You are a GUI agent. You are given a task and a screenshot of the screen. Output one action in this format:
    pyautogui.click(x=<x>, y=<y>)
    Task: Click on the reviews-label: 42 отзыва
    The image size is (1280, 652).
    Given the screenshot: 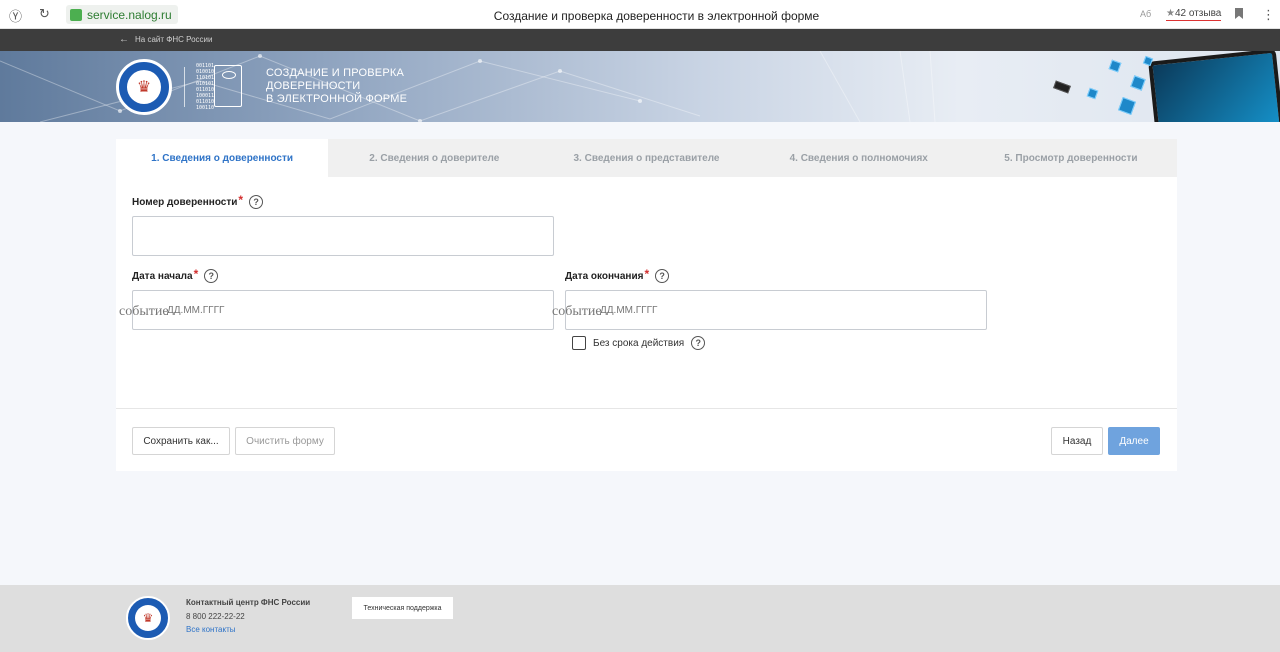 What is the action you would take?
    pyautogui.click(x=1198, y=13)
    